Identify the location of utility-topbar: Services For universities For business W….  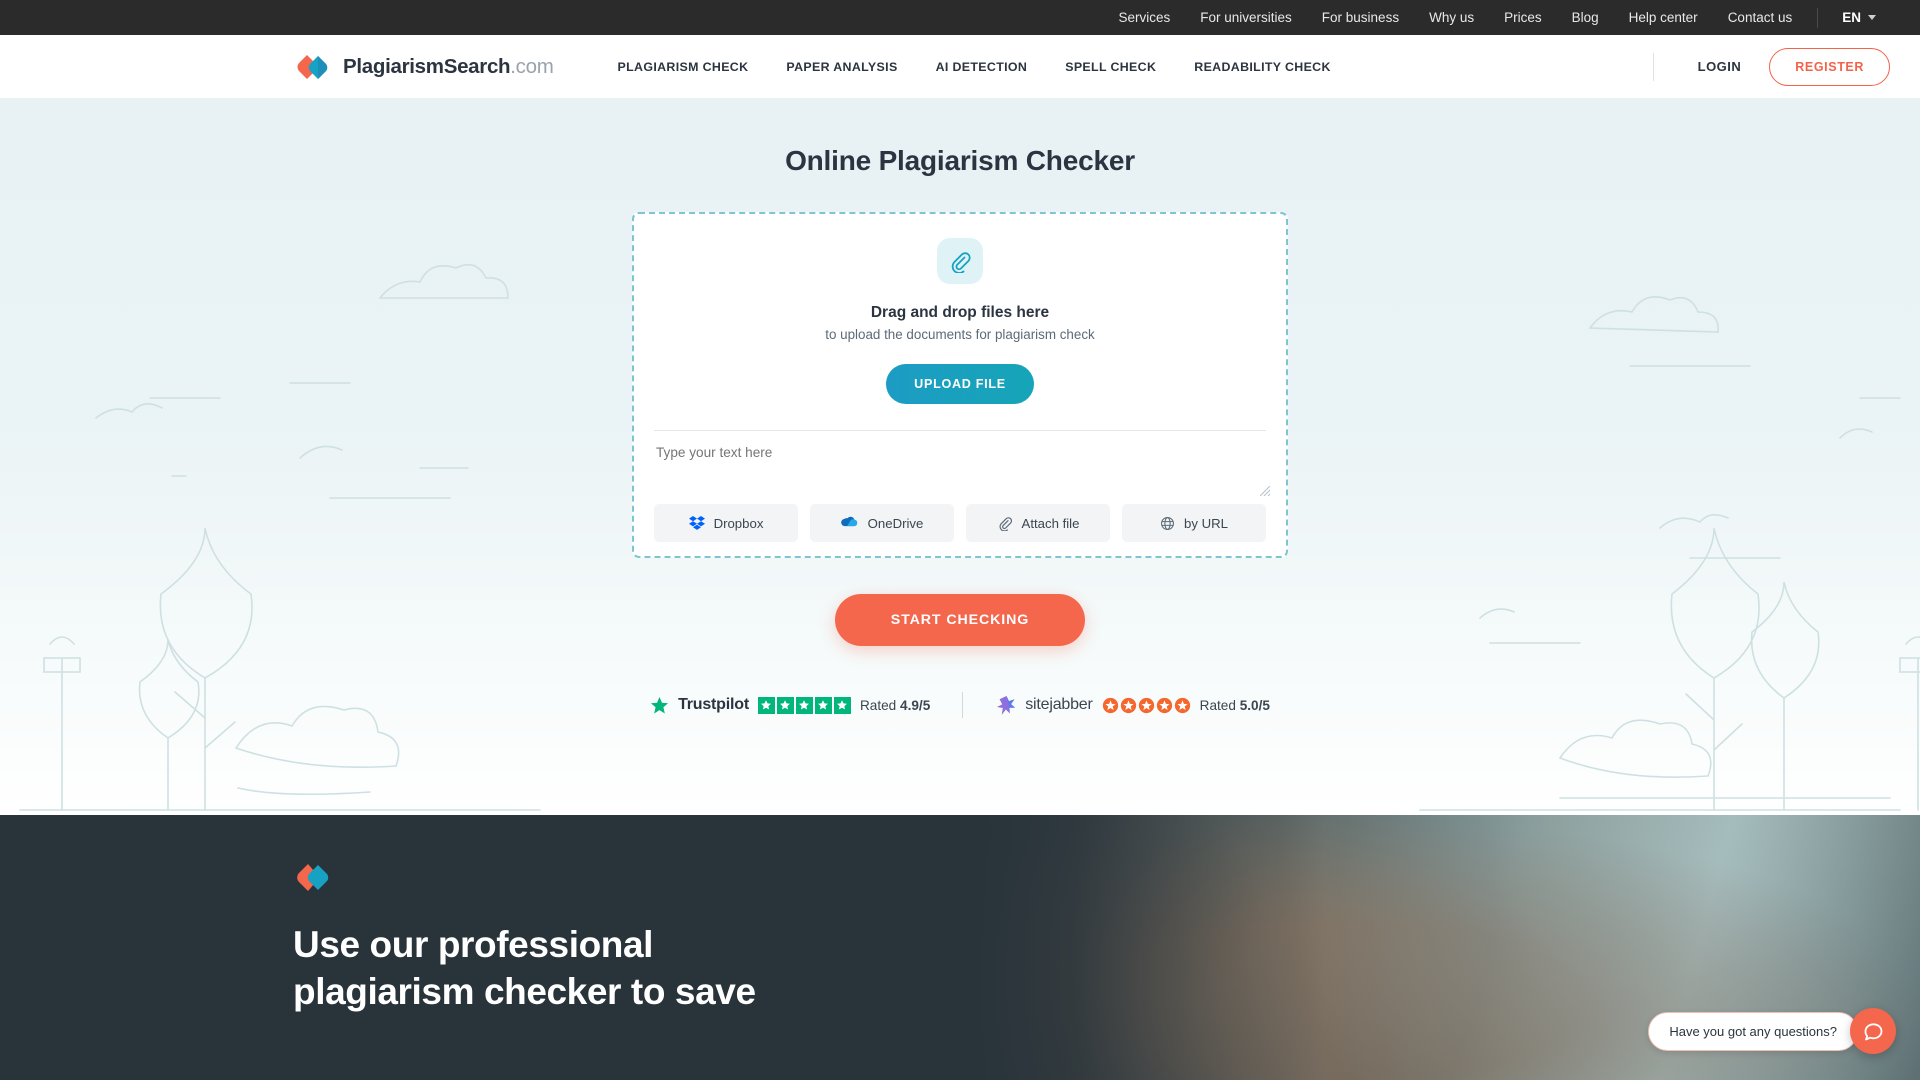
(960, 17).